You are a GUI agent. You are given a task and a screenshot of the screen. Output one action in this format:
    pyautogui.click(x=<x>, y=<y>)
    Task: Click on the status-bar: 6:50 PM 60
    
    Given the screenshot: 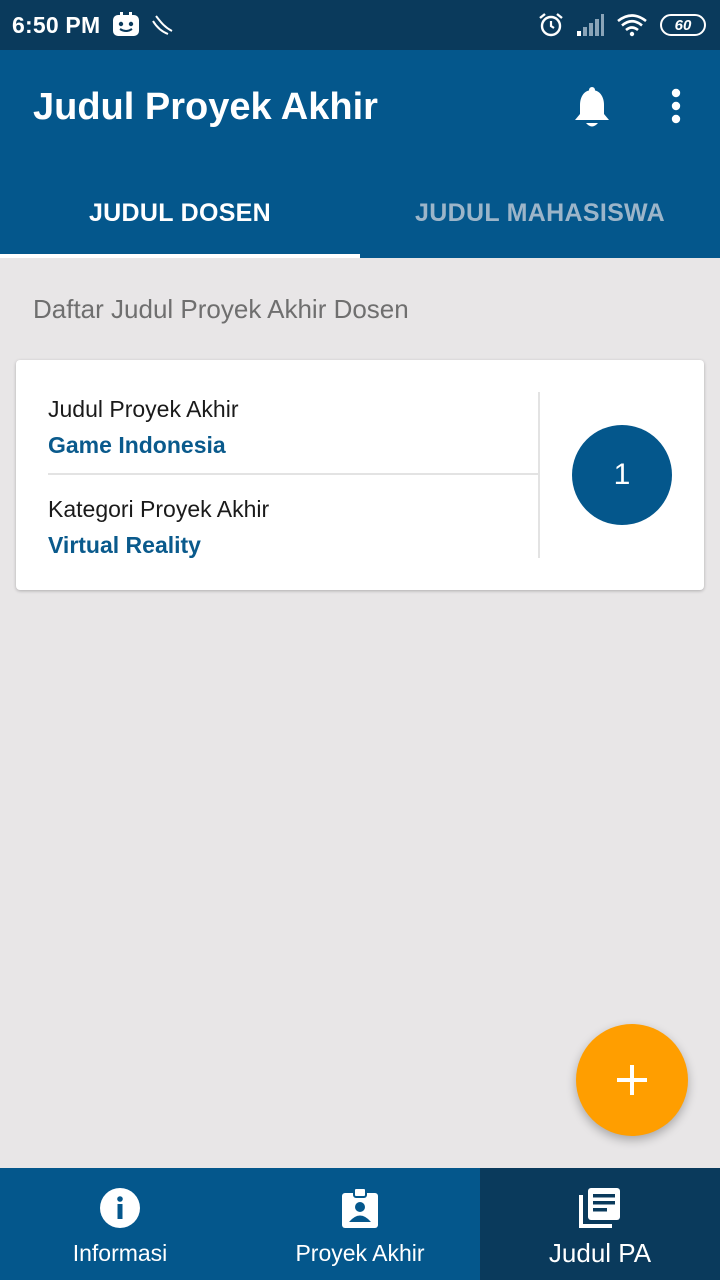 What is the action you would take?
    pyautogui.click(x=360, y=25)
    